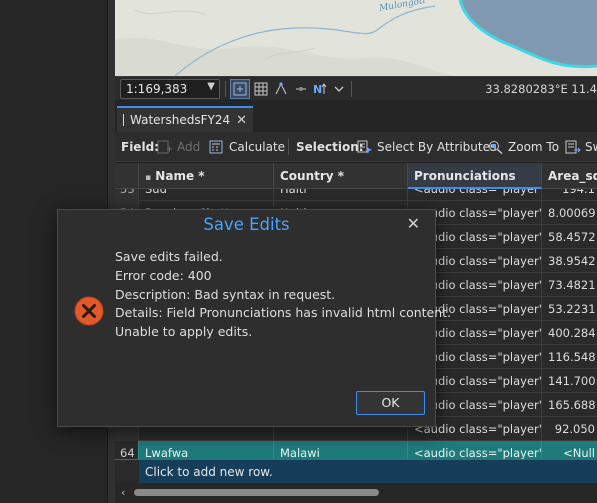 This screenshot has height=503, width=597. Describe the element at coordinates (127, 471) in the screenshot. I see `row-number-cell` at that location.